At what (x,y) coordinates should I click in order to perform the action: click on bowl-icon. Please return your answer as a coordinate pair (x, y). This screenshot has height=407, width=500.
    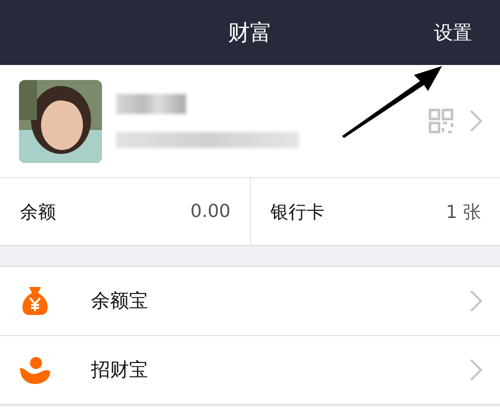
    Looking at the image, I should click on (35, 370).